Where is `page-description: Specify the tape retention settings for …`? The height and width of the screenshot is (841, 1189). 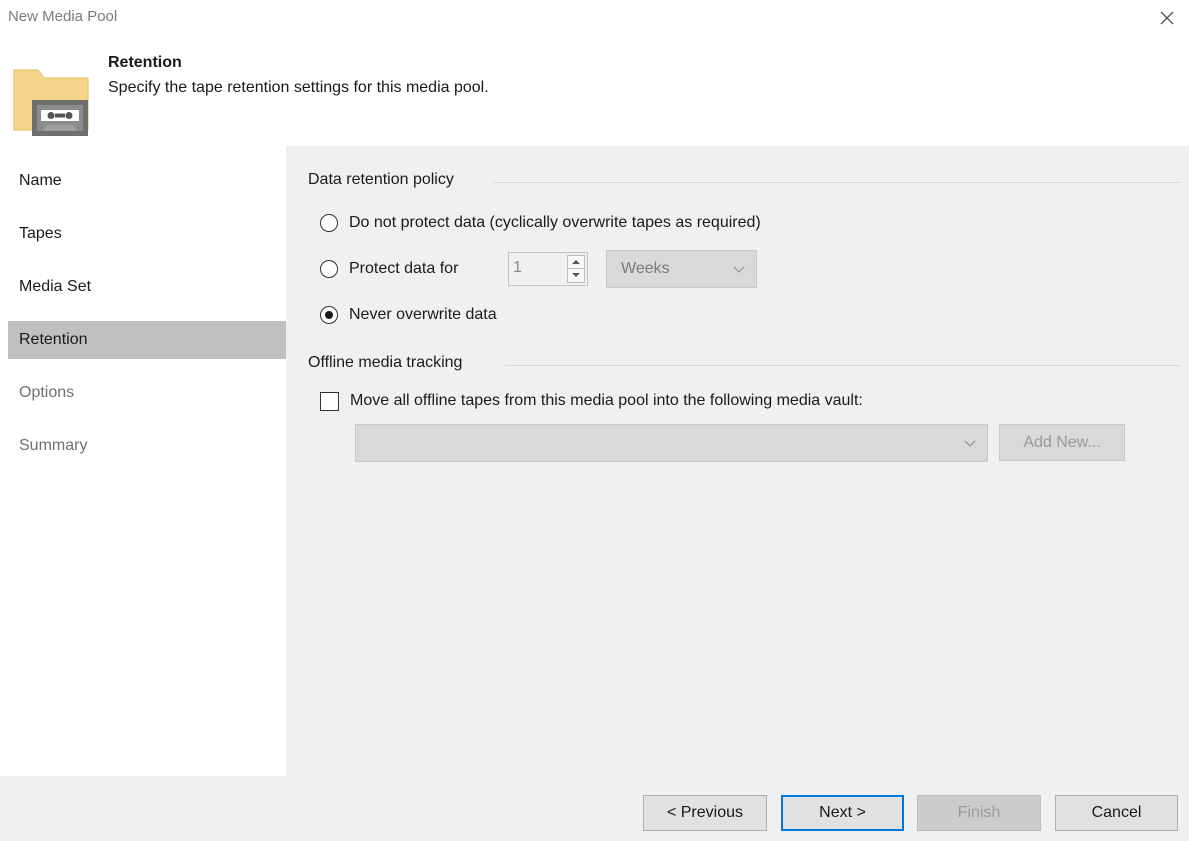
page-description: Specify the tape retention settings for … is located at coordinates (298, 87).